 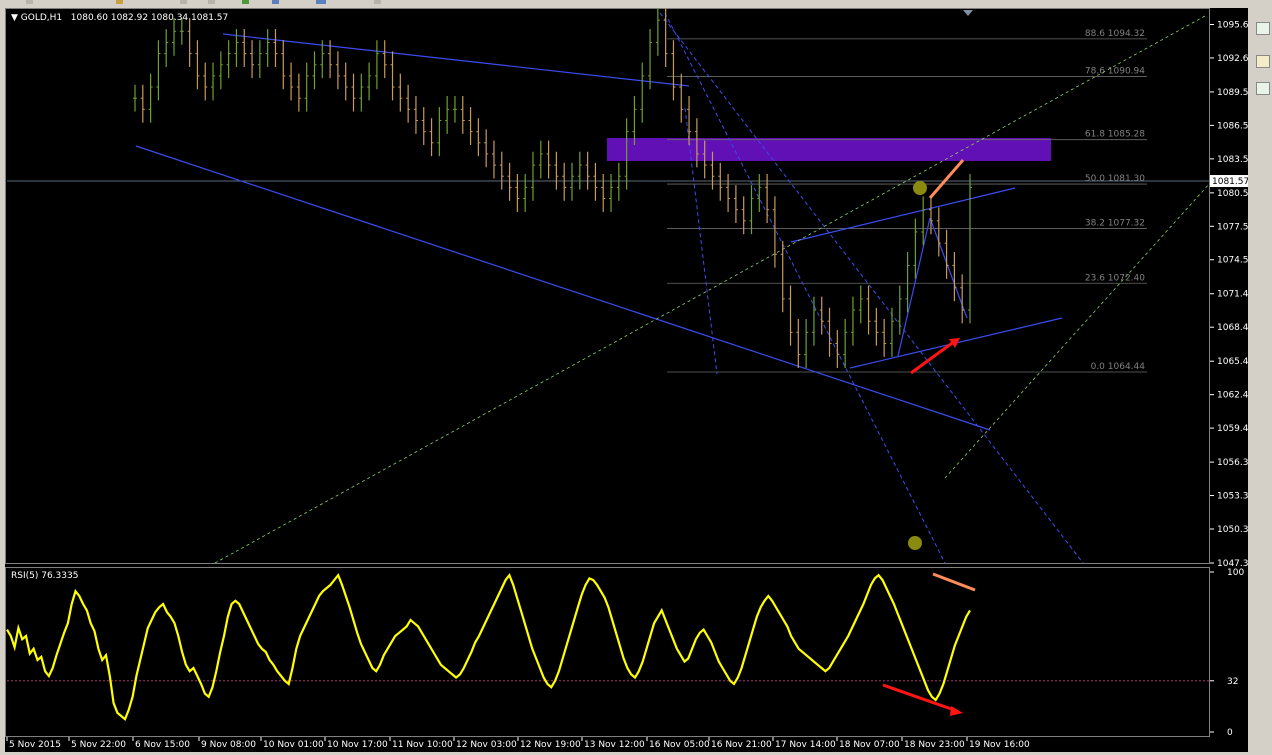 I want to click on price-tick-label: 1062.41, so click(x=1232, y=396).